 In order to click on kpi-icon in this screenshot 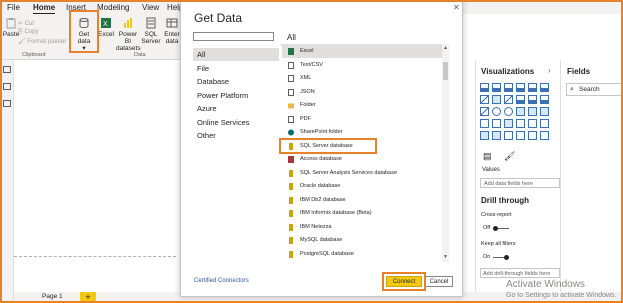, I will do `click(532, 123)`.